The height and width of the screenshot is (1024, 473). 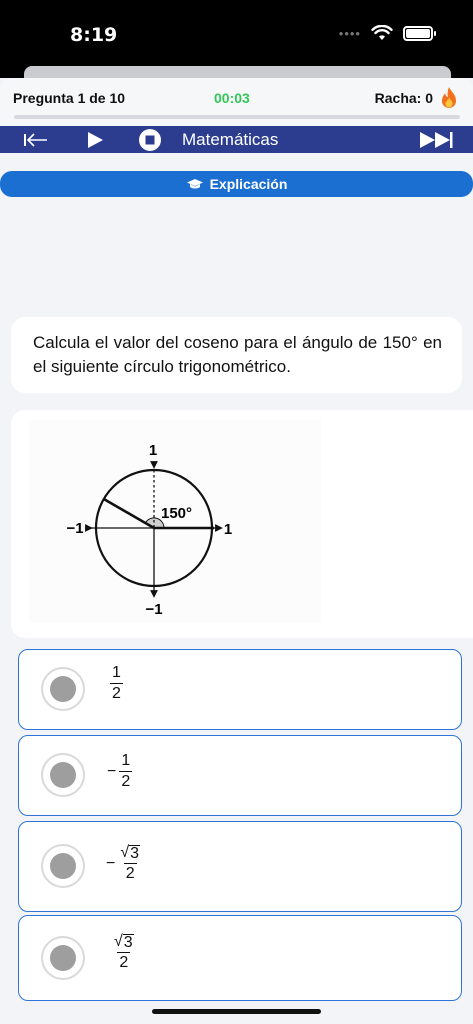 What do you see at coordinates (36, 139) in the screenshot?
I see `exit-icon` at bounding box center [36, 139].